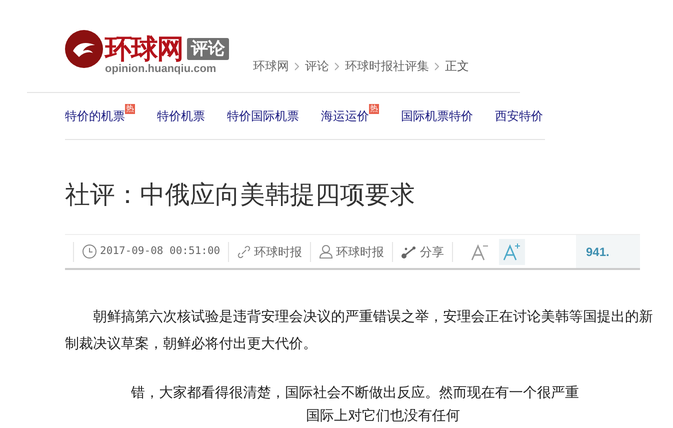 The height and width of the screenshot is (428, 673). I want to click on breadcrumb-link: 环球时报社评集, so click(387, 66).